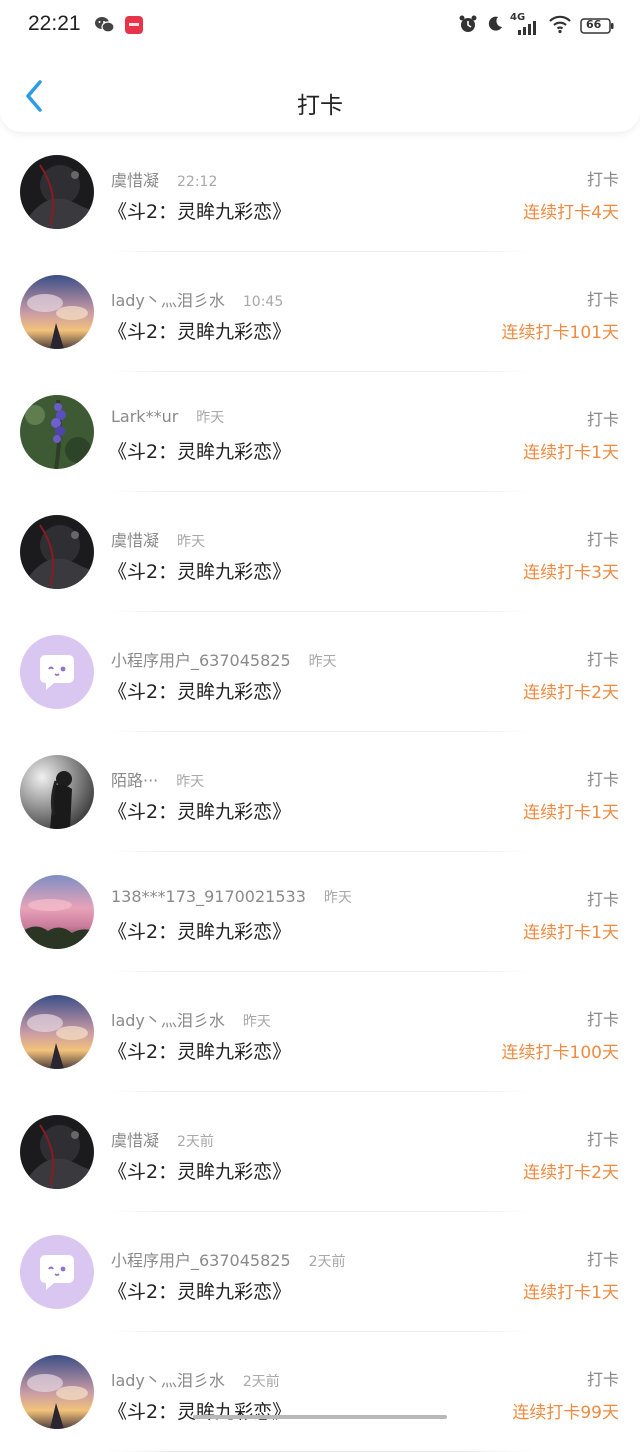  I want to click on status-bar: 22:21 4G 66, so click(320, 26).